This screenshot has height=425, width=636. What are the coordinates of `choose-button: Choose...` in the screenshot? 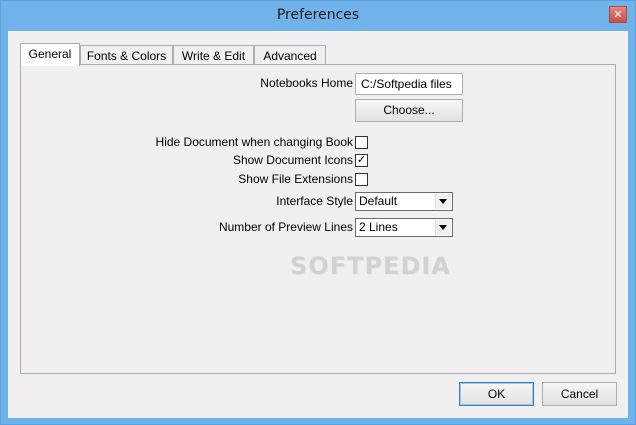 It's located at (409, 110).